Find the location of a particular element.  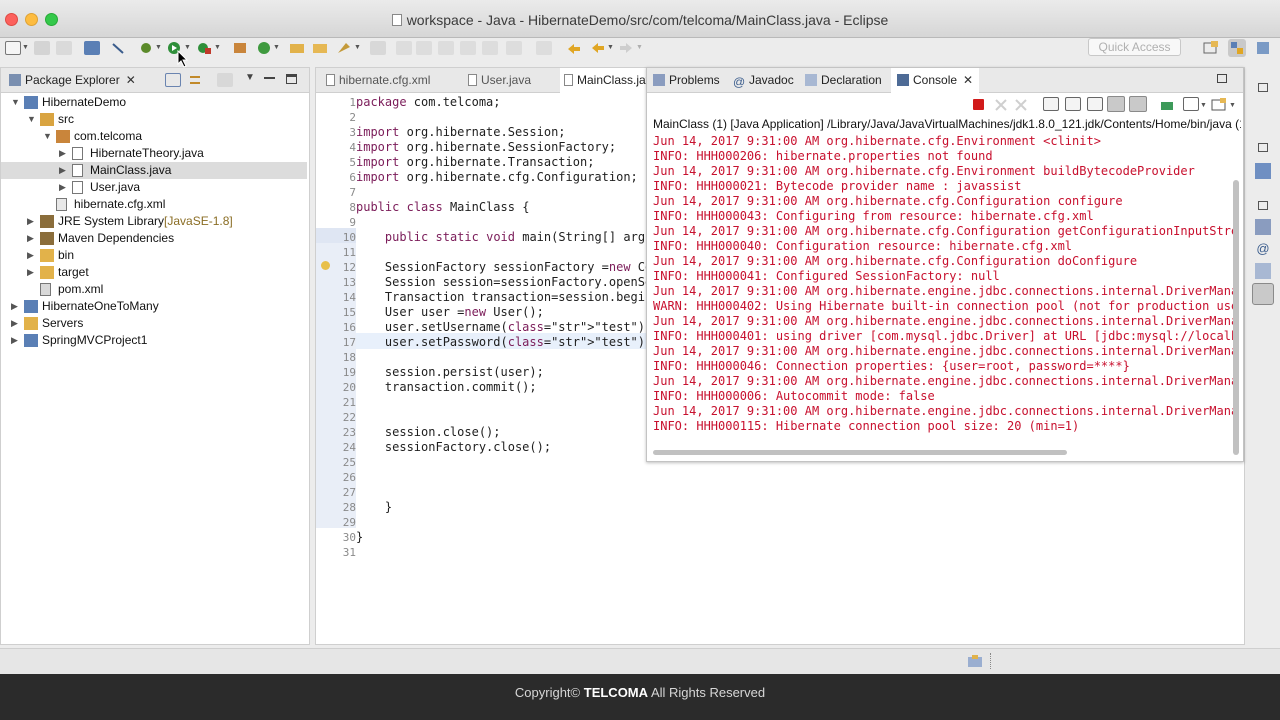

tab-package-explorer: Package Explorer ✕ is located at coordinates (72, 80).